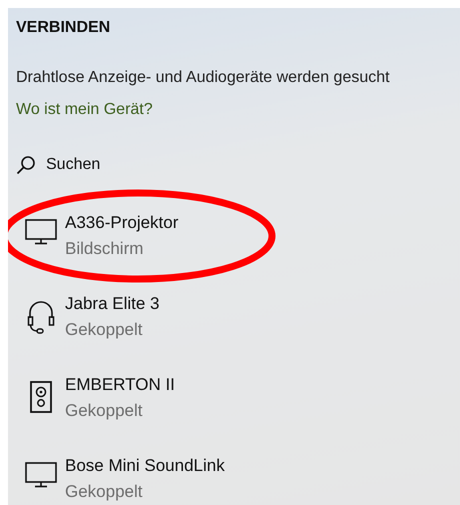 The height and width of the screenshot is (505, 460). I want to click on speaker-icon, so click(41, 397).